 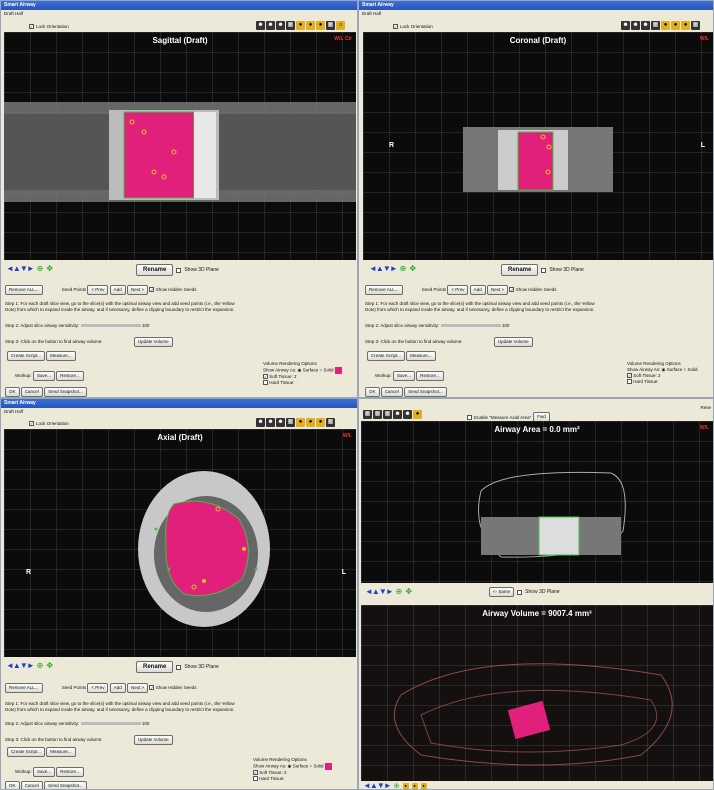 What do you see at coordinates (340, 25) in the screenshot?
I see `home-icon: ⌂` at bounding box center [340, 25].